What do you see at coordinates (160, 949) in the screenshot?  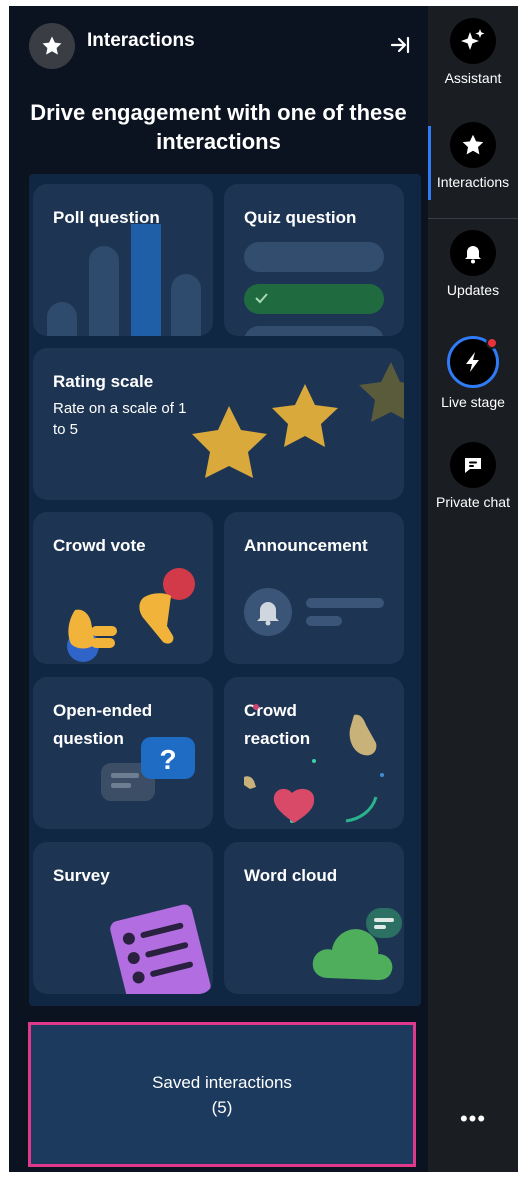 I see `survey-form-icon` at bounding box center [160, 949].